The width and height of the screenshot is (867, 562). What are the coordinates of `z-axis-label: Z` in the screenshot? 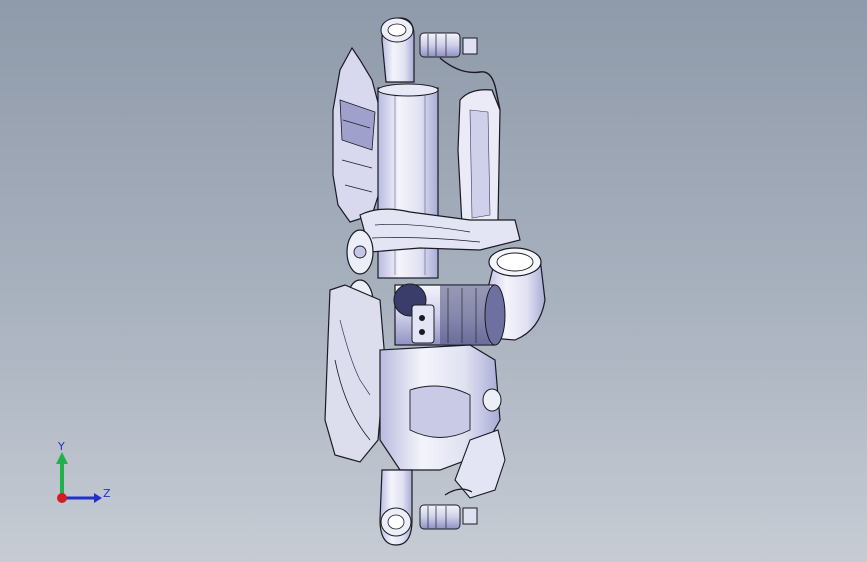 It's located at (107, 493).